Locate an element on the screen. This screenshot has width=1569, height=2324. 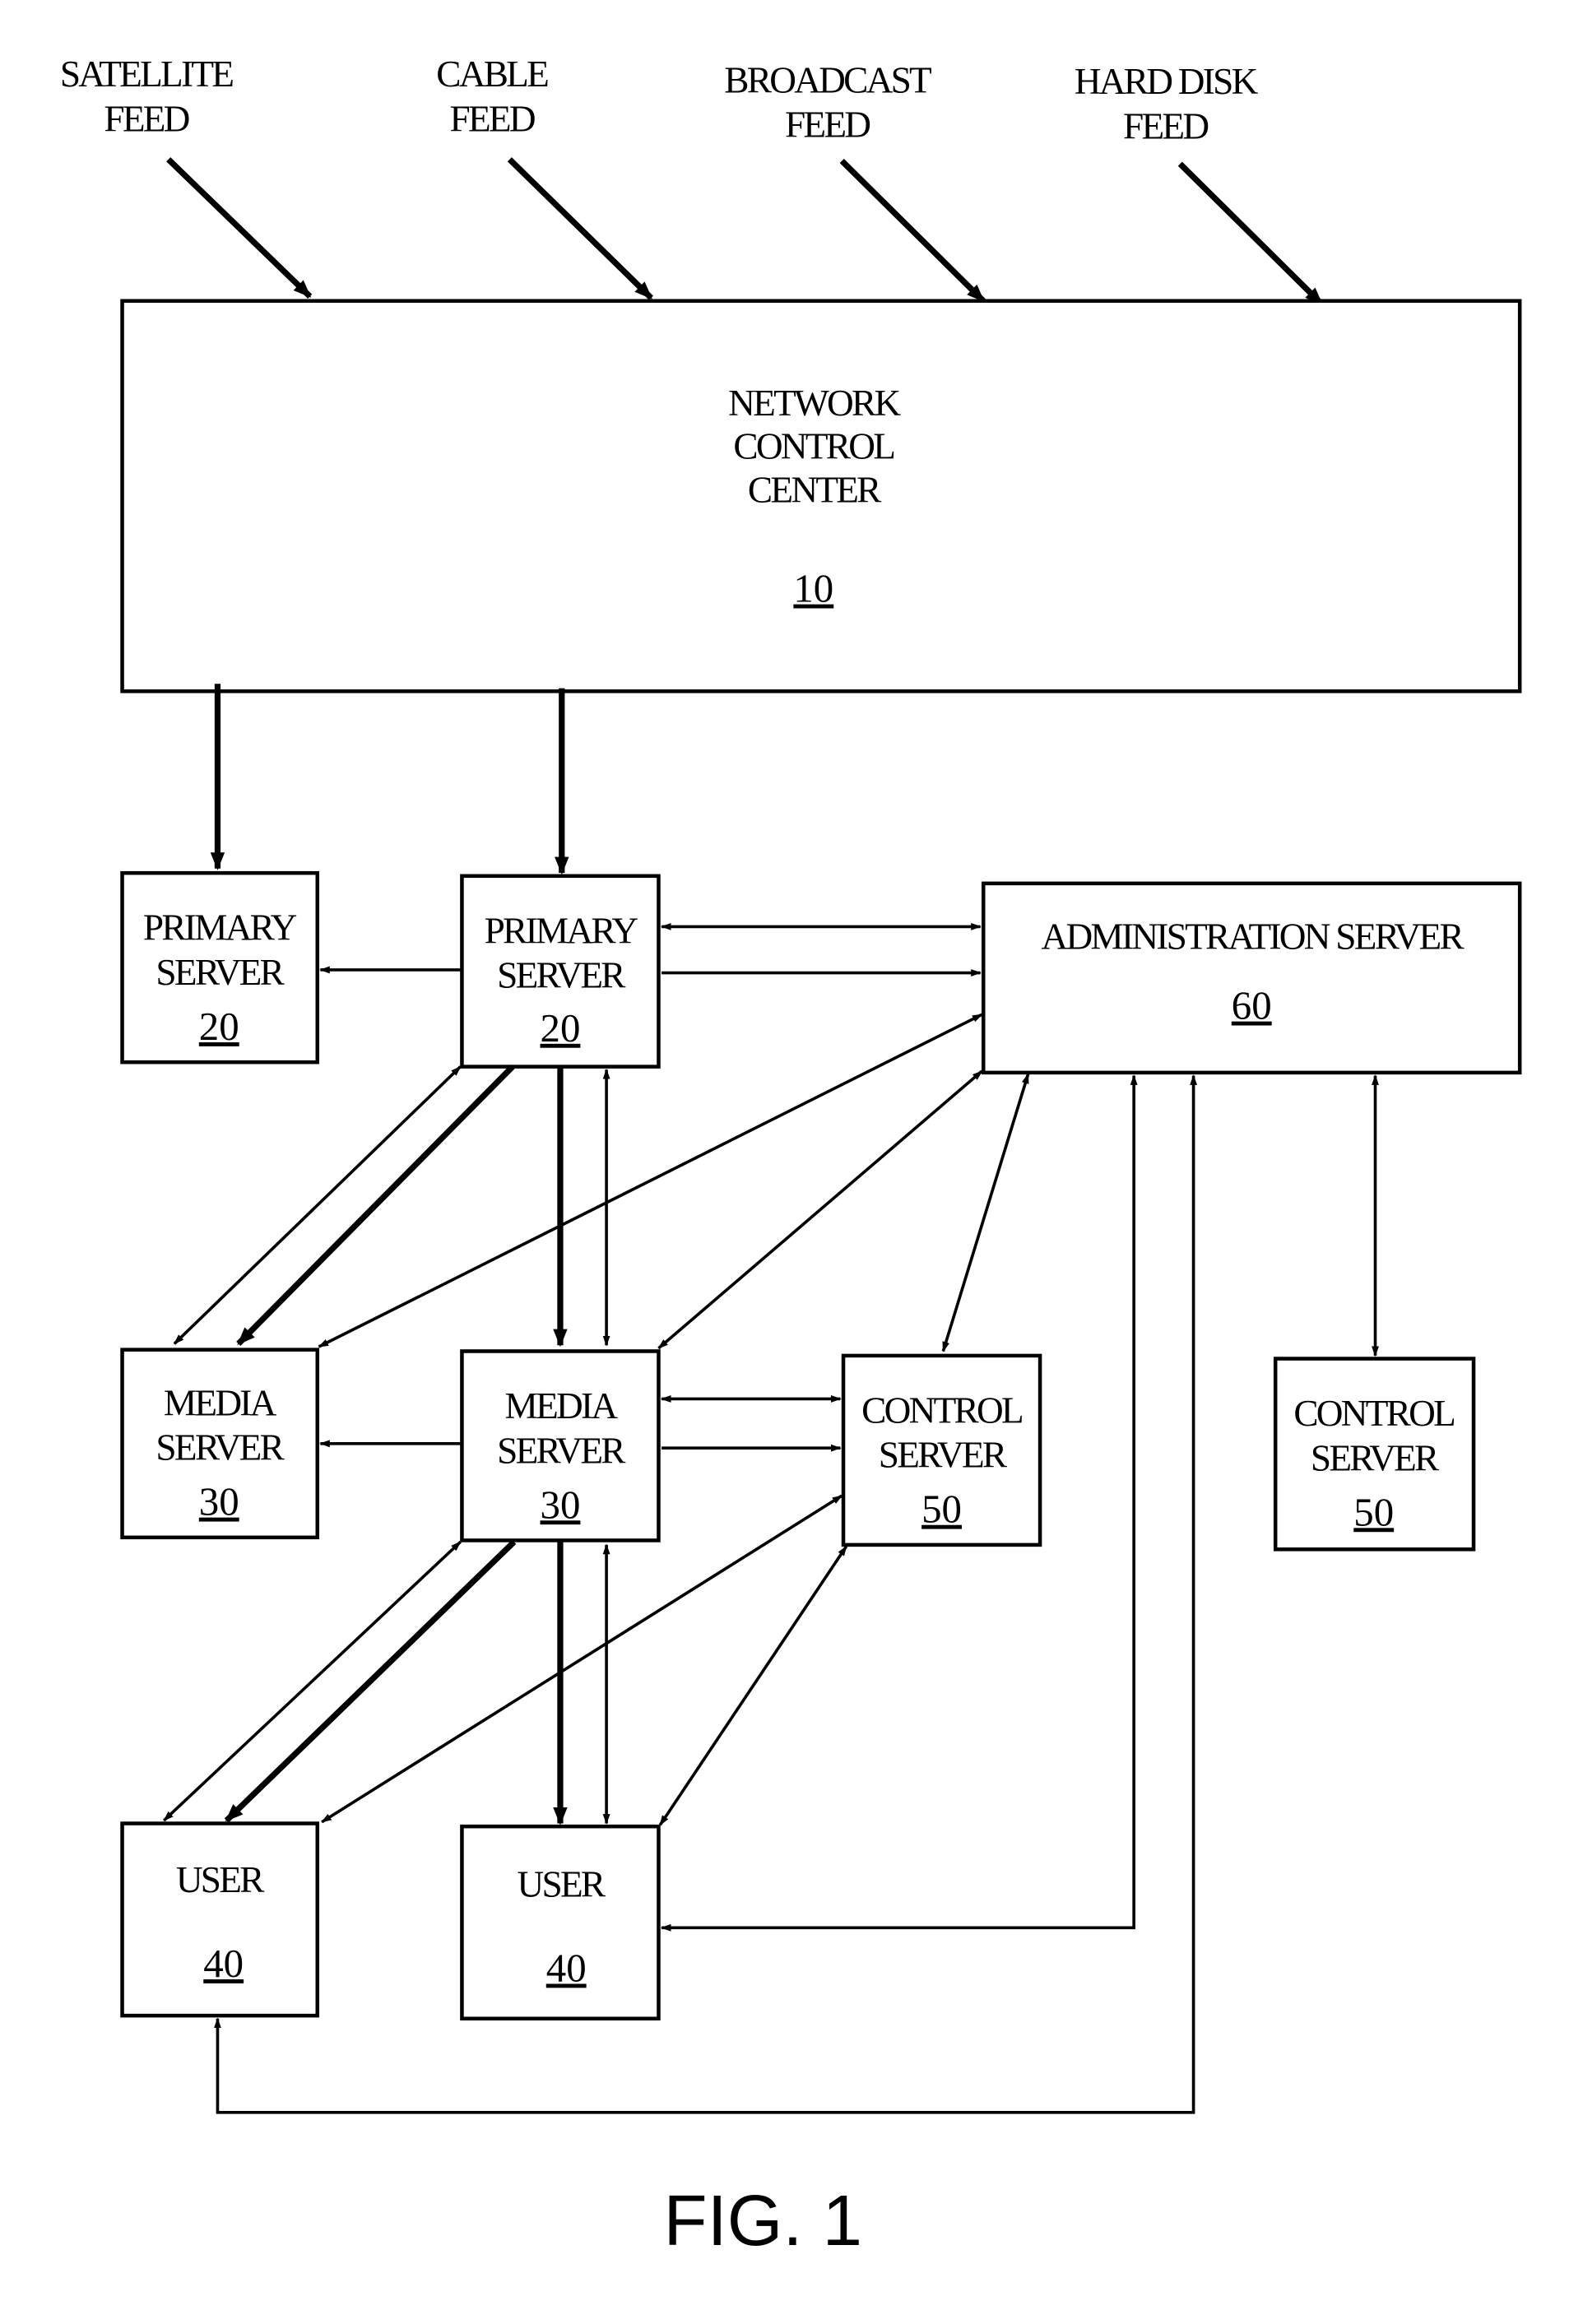
media-server-1: MEDIA SERVER 30 is located at coordinates (220, 1444).